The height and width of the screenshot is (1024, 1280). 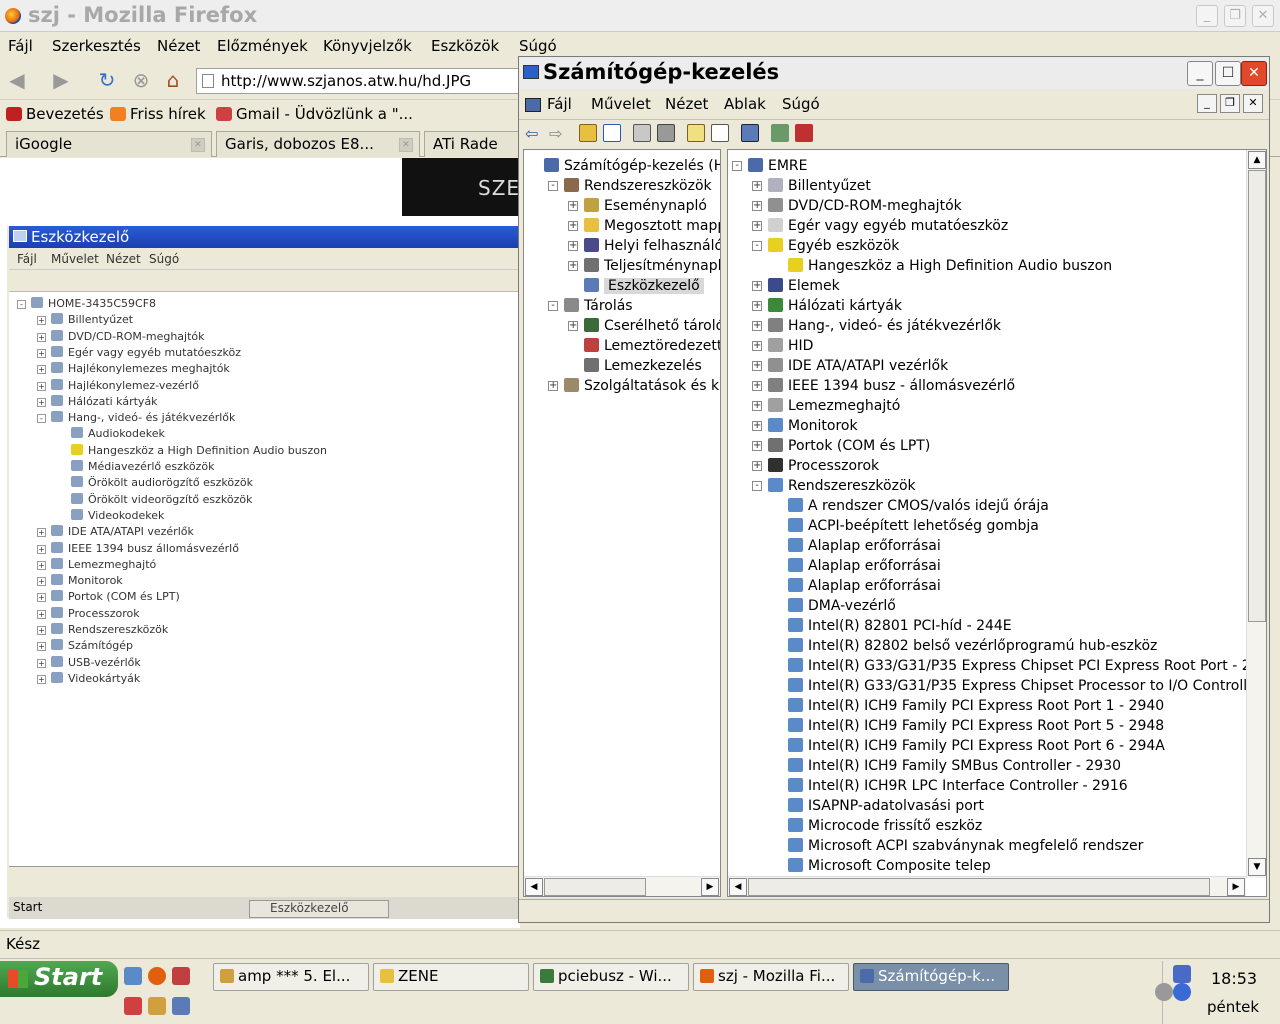 What do you see at coordinates (913, 526) in the screenshot?
I see `tree-node: ACPI-beépített lehetőség gombja` at bounding box center [913, 526].